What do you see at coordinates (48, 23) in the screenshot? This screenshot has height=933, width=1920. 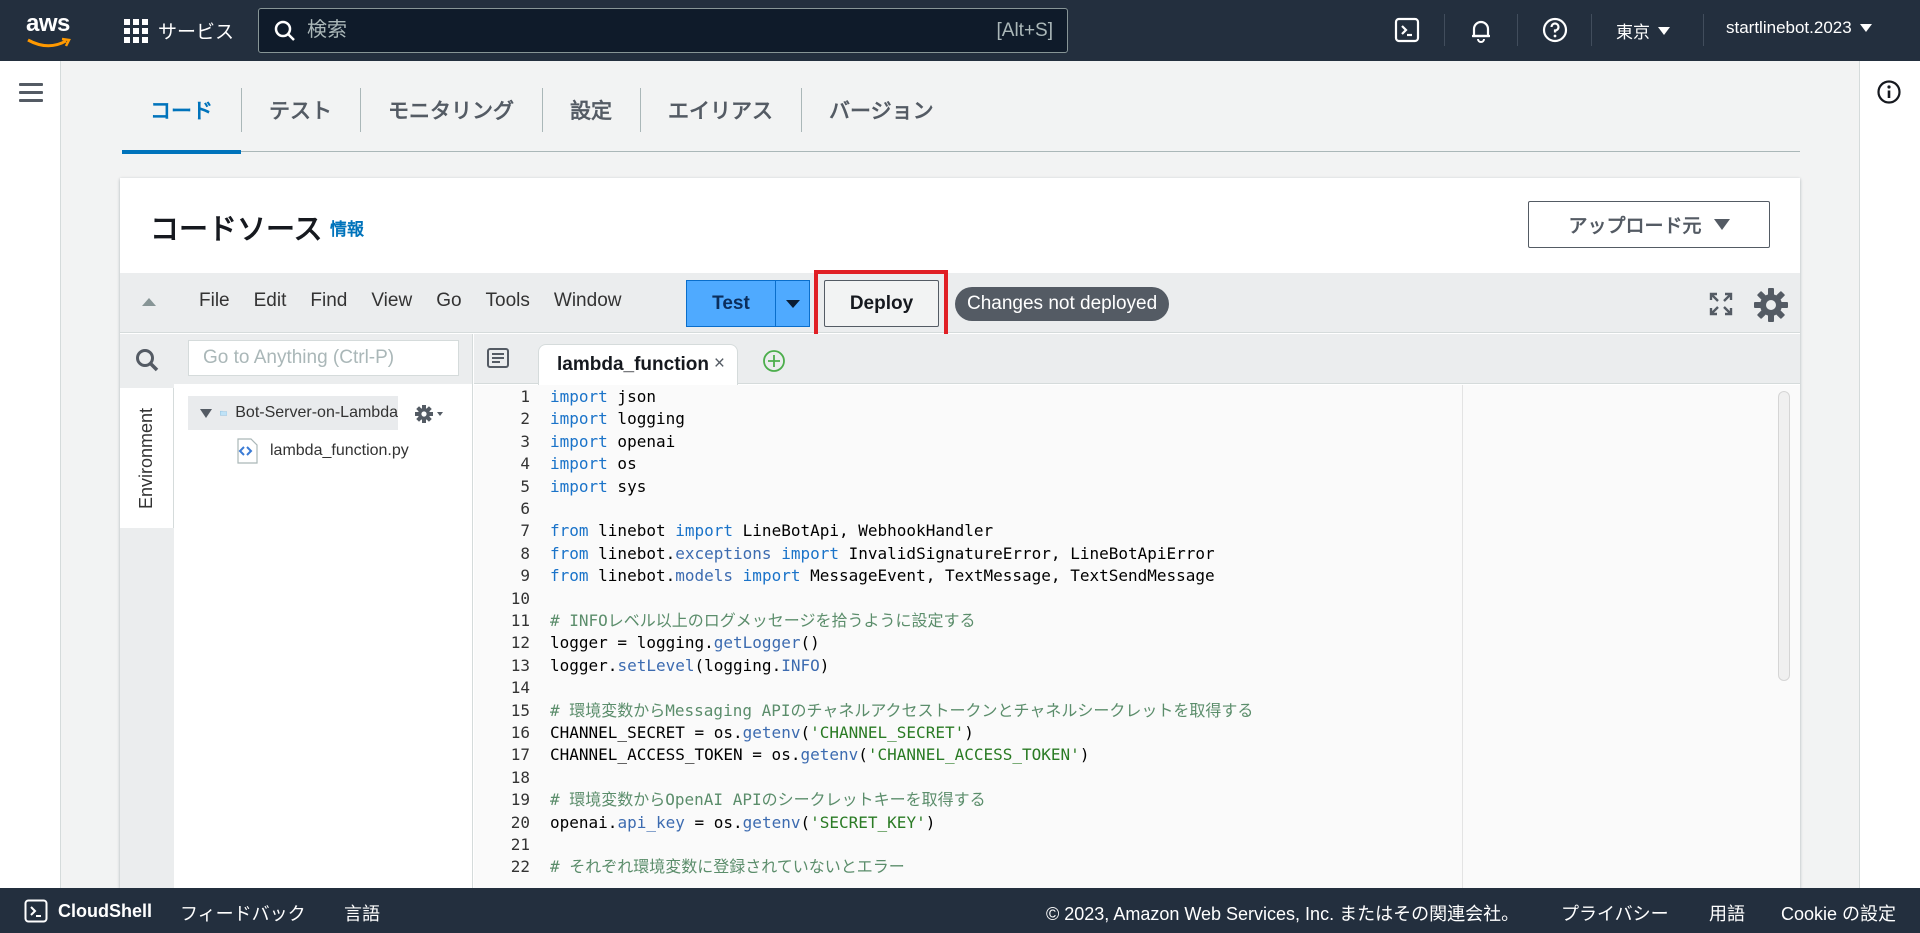 I see `aws-logo-text: aws` at bounding box center [48, 23].